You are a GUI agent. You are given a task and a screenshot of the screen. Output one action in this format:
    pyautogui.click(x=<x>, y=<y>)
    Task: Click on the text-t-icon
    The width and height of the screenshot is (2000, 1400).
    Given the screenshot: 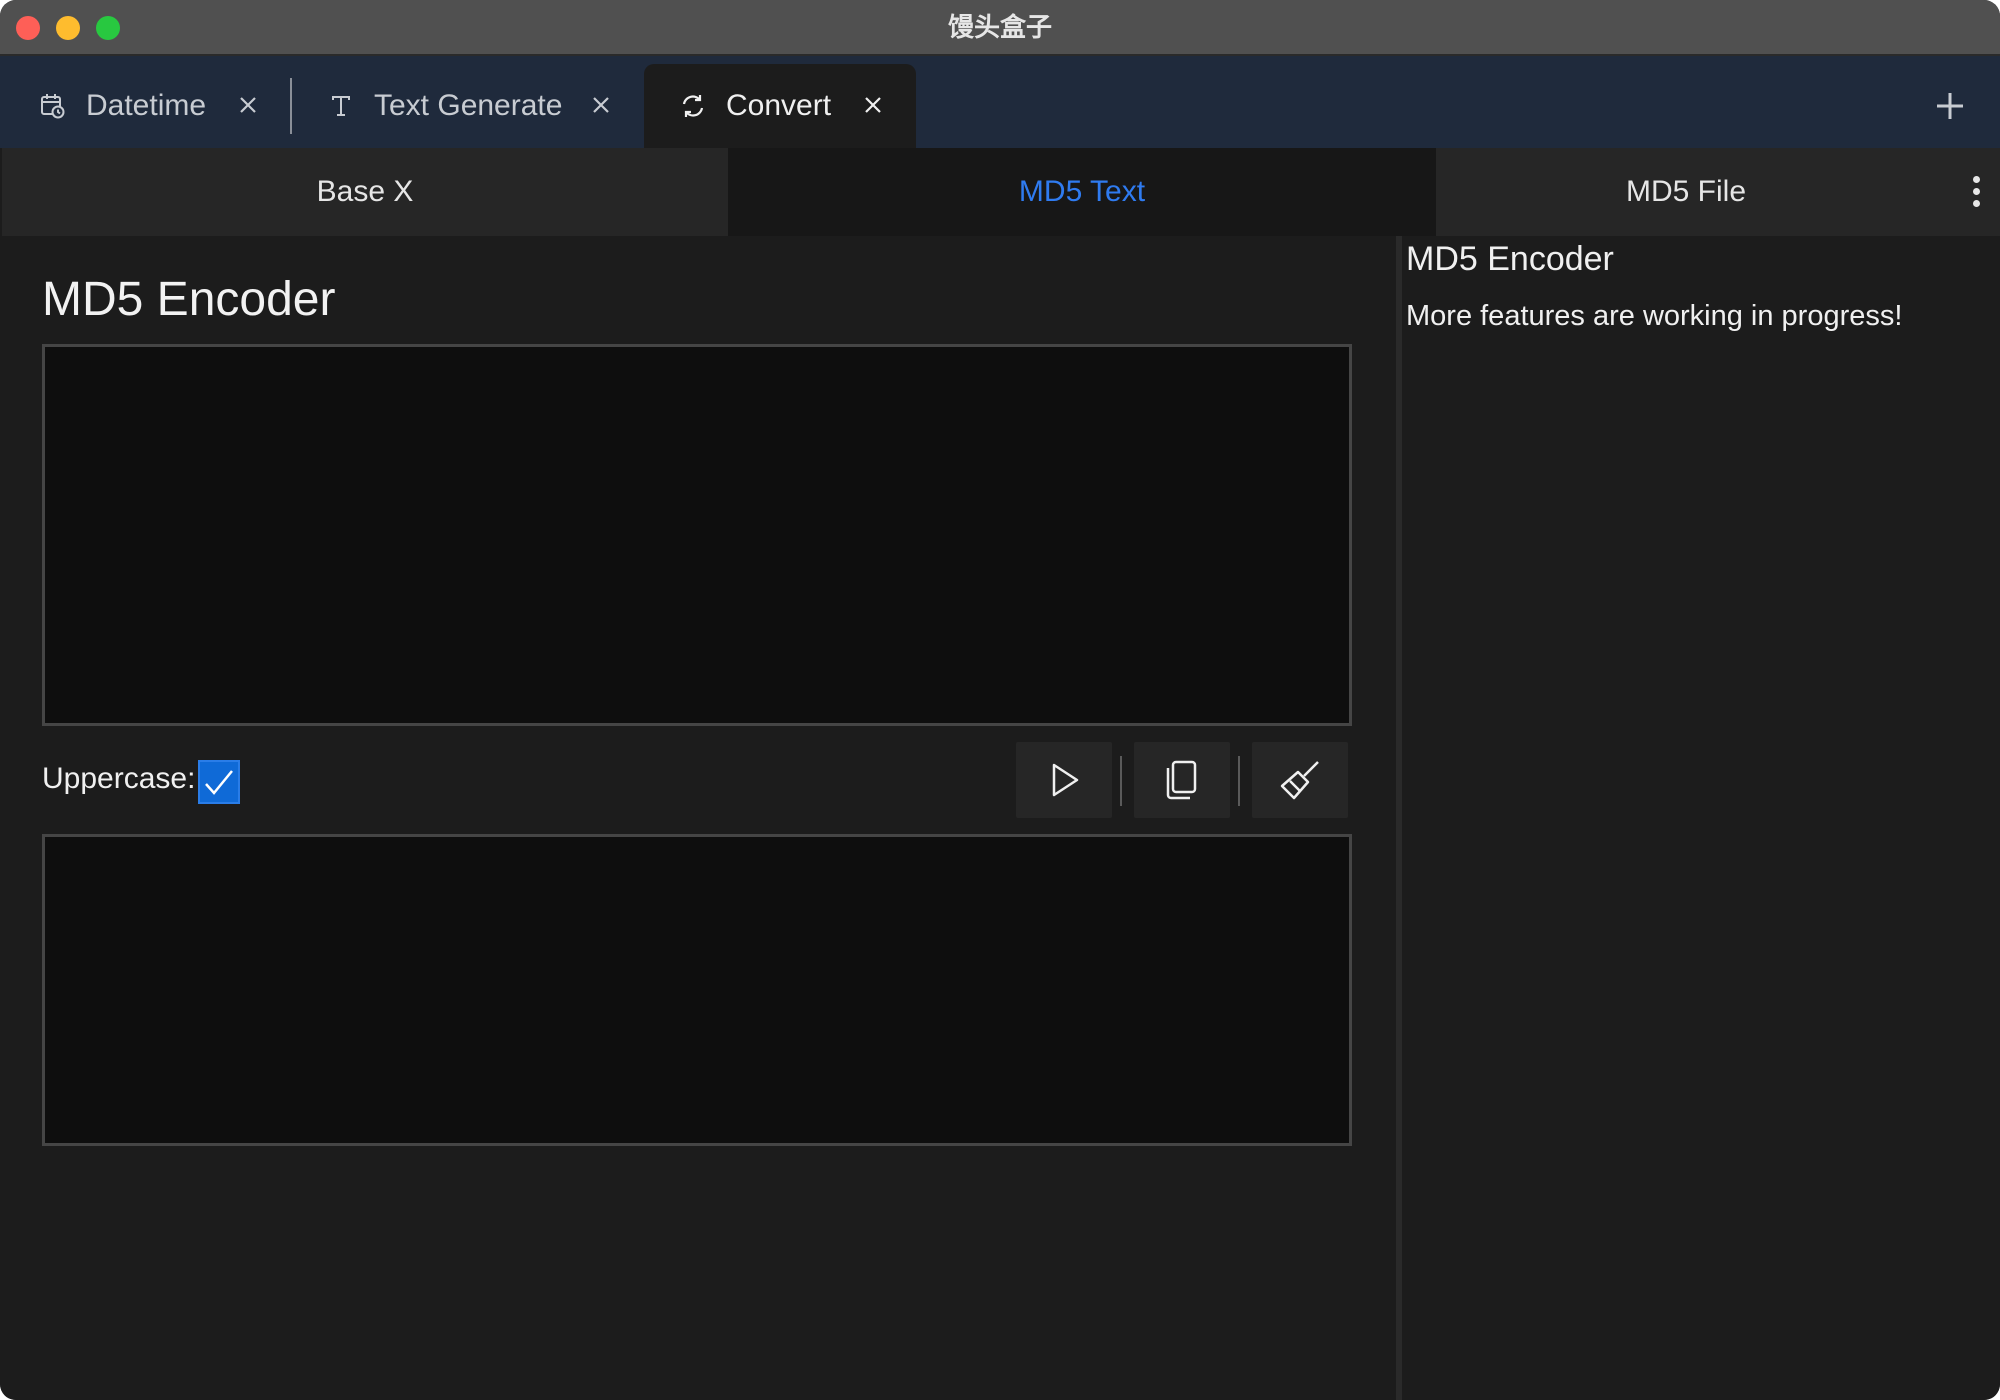 What is the action you would take?
    pyautogui.click(x=341, y=106)
    